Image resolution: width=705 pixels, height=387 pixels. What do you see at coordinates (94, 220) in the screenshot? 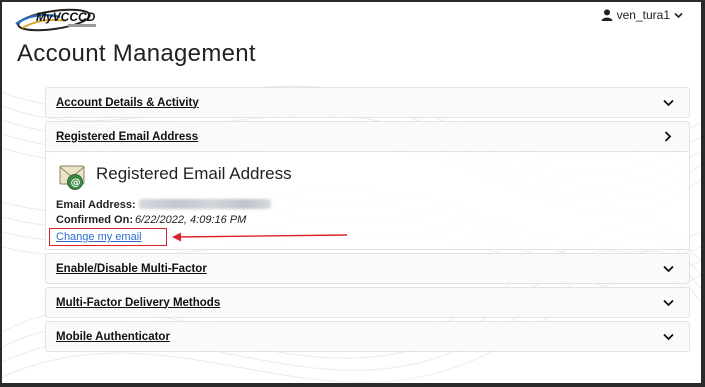
I see `confirmed-label: Confirmed On:` at bounding box center [94, 220].